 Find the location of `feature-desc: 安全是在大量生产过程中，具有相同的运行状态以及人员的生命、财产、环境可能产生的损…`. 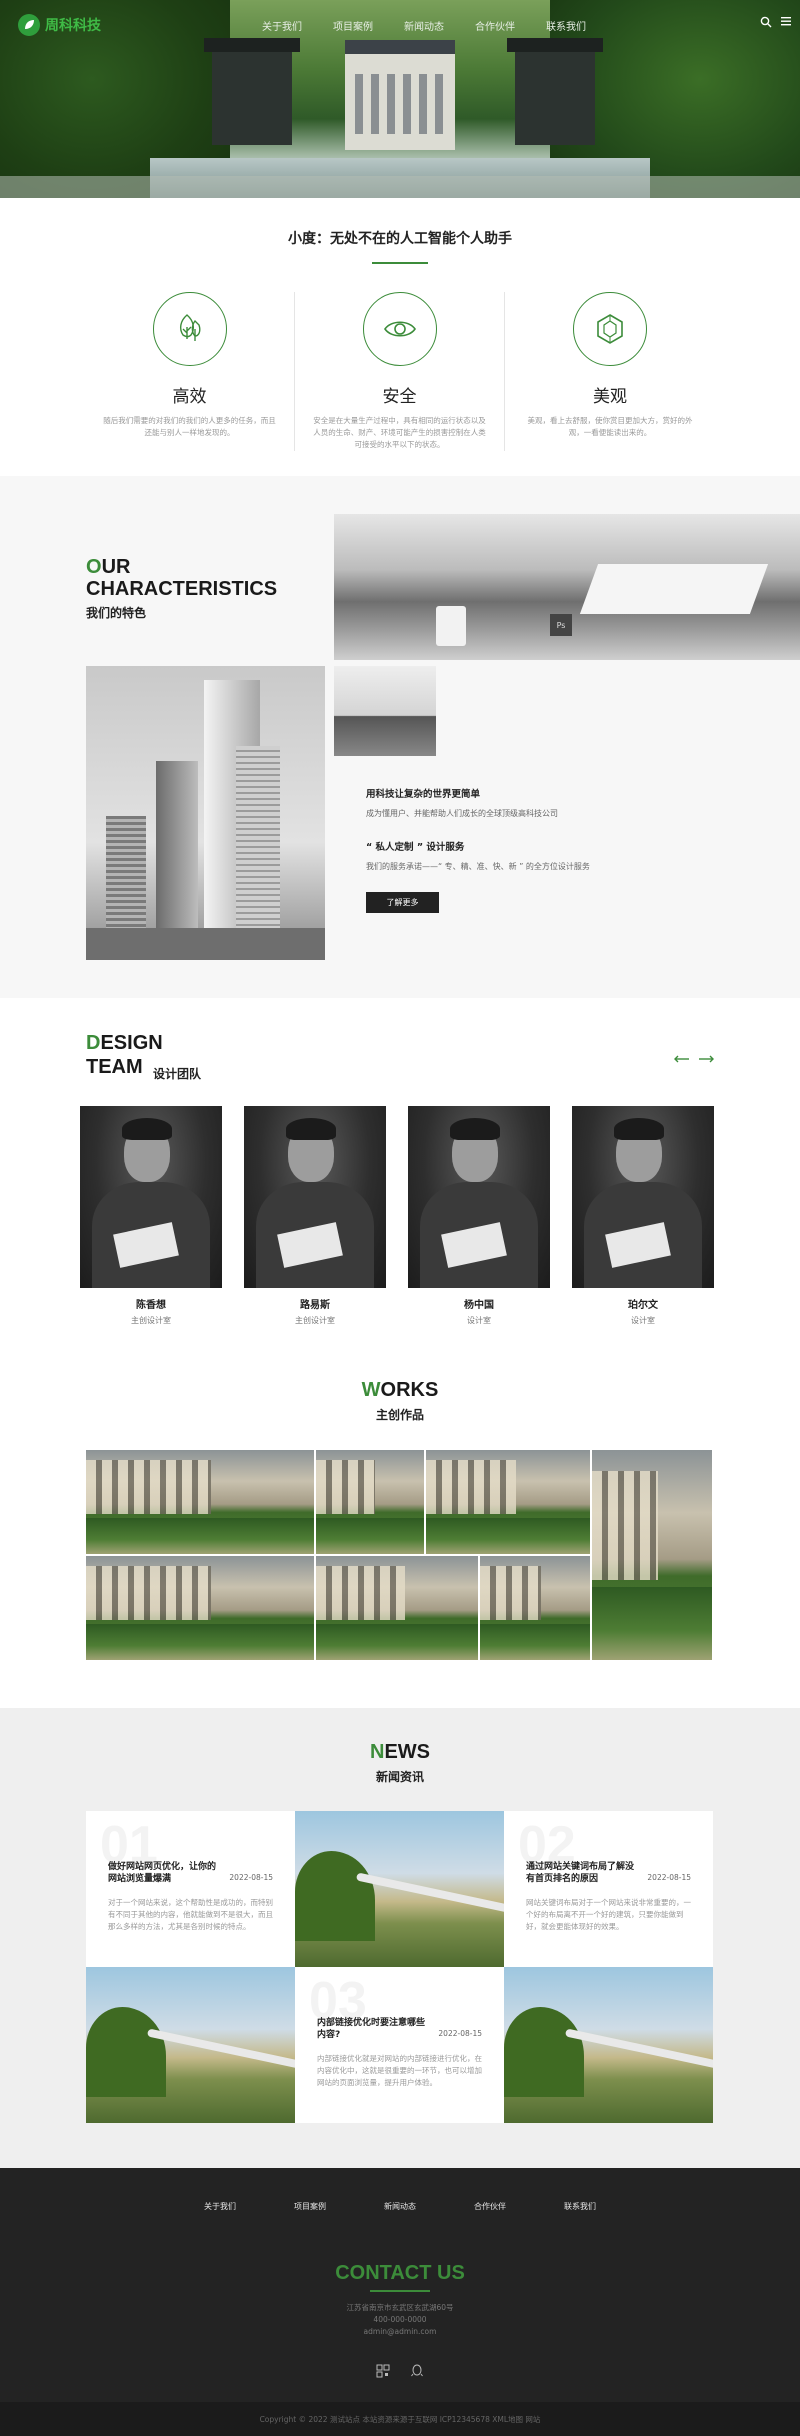

feature-desc: 安全是在大量生产过程中，具有相同的运行状态以及人员的生命、财产、环境可能产生的损… is located at coordinates (399, 432).